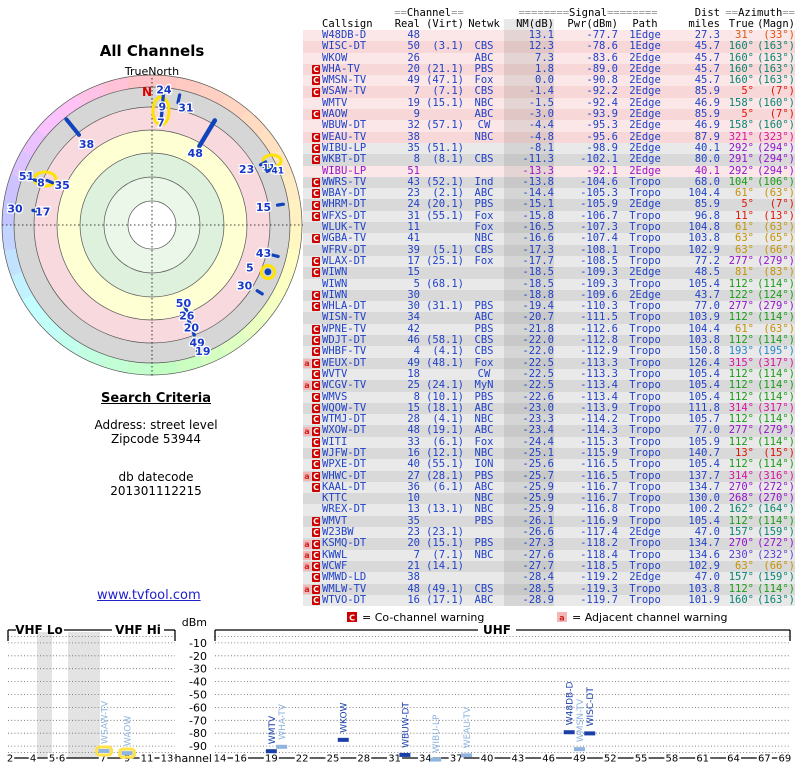 The width and height of the screenshot is (800, 768). Describe the element at coordinates (672, 759) in the screenshot. I see `channel-tick-label: 58` at that location.